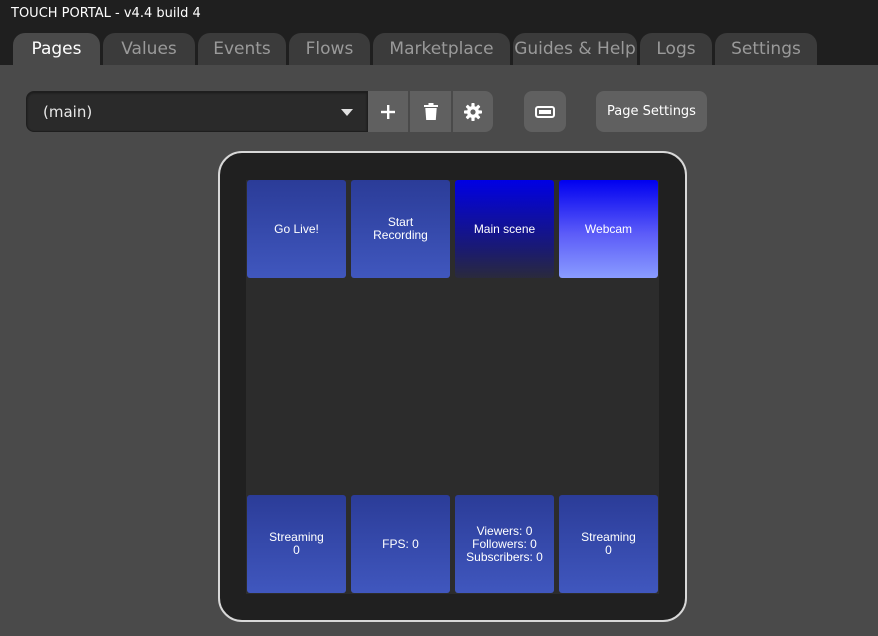 This screenshot has width=878, height=636. What do you see at coordinates (242, 49) in the screenshot?
I see `tab-events: Events` at bounding box center [242, 49].